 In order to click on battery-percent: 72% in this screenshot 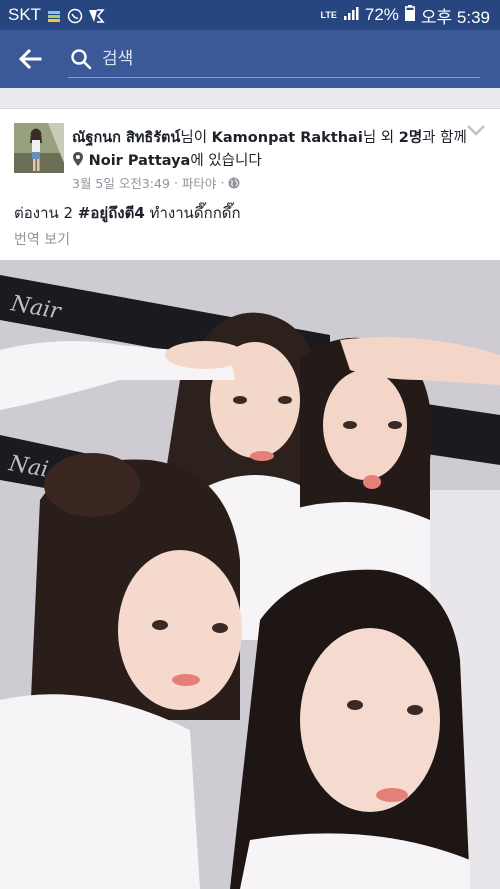, I will do `click(381, 14)`.